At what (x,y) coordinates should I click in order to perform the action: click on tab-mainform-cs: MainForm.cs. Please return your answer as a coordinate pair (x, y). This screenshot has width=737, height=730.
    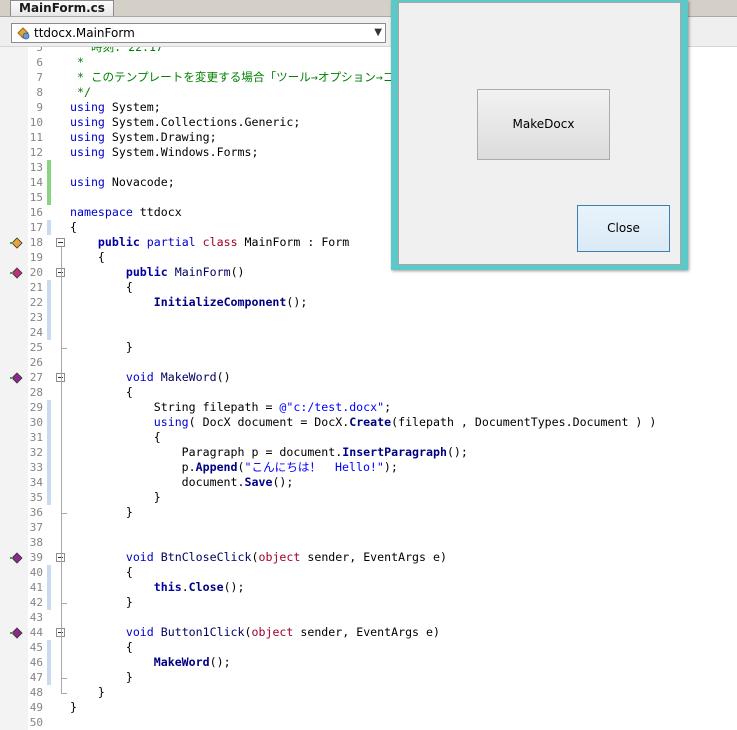
    Looking at the image, I should click on (62, 8).